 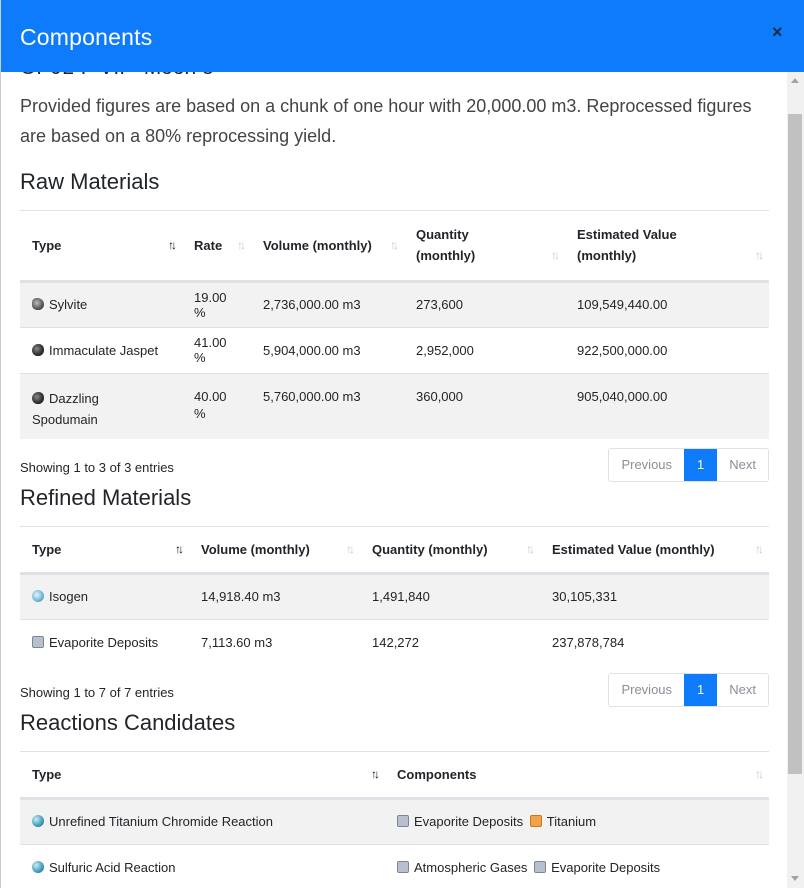 I want to click on row-value: 109,549,440.00, so click(x=667, y=304).